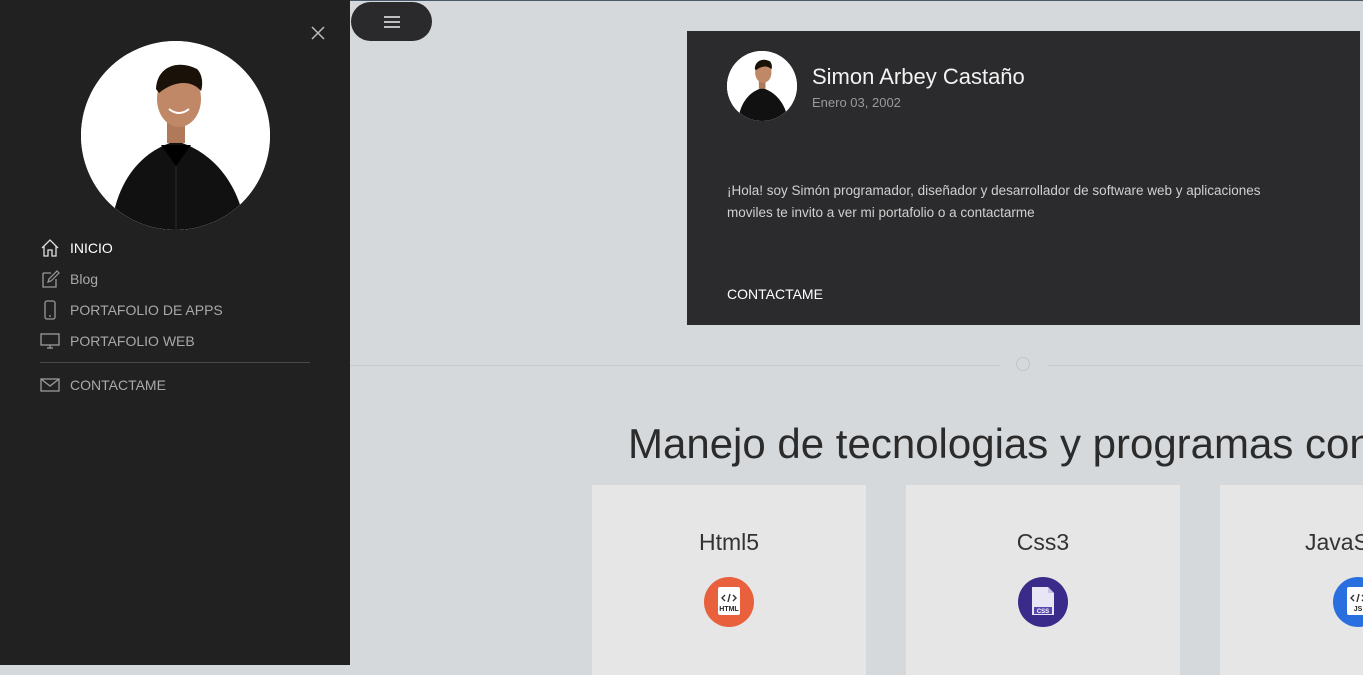  What do you see at coordinates (175, 278) in the screenshot?
I see `sidebar-item-blog: Blog` at bounding box center [175, 278].